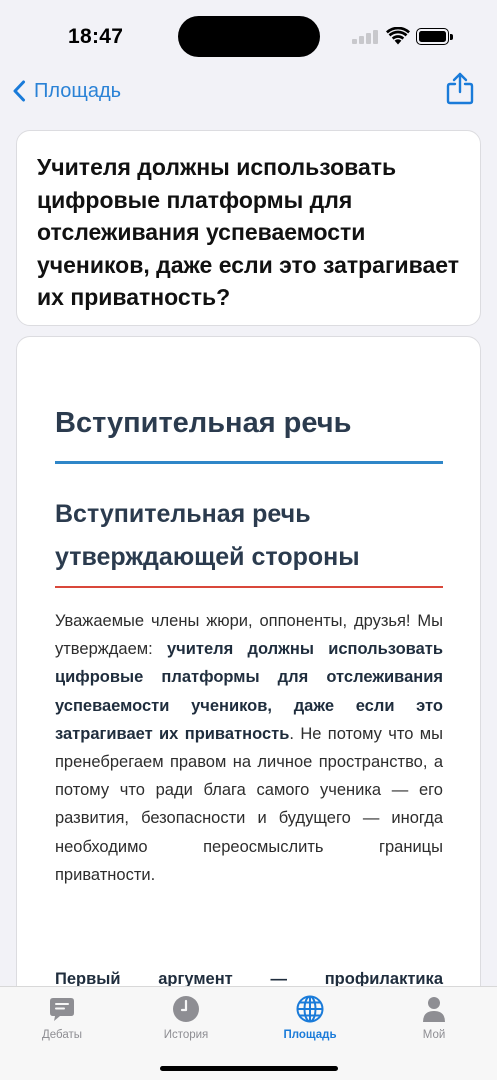 Image resolution: width=497 pixels, height=1080 pixels. I want to click on tab-history: История, so click(186, 1021).